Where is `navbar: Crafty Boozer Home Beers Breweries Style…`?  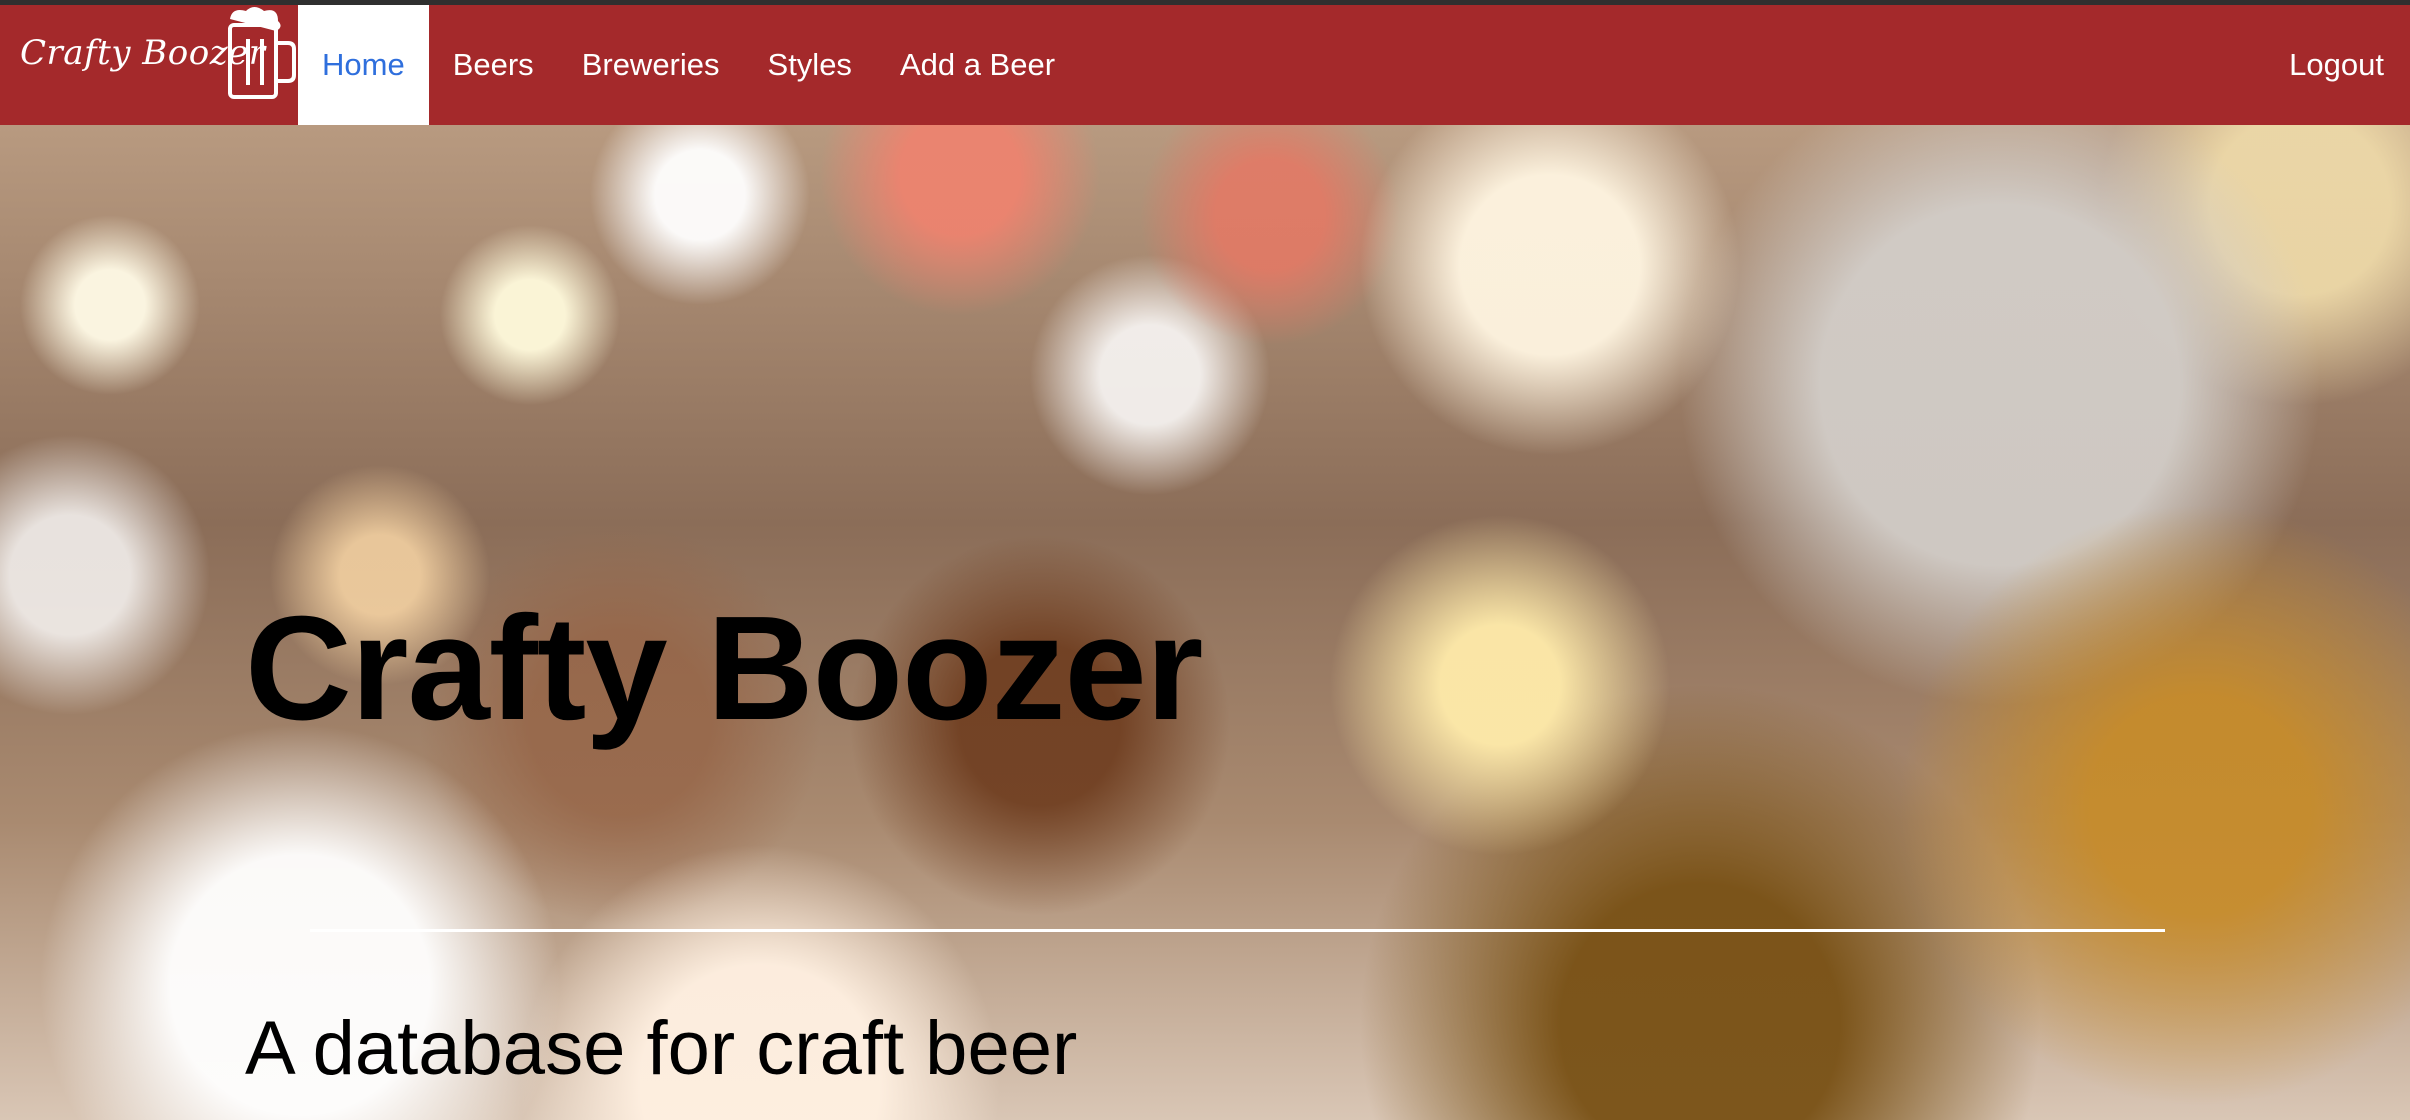 navbar: Crafty Boozer Home Beers Breweries Style… is located at coordinates (1205, 65).